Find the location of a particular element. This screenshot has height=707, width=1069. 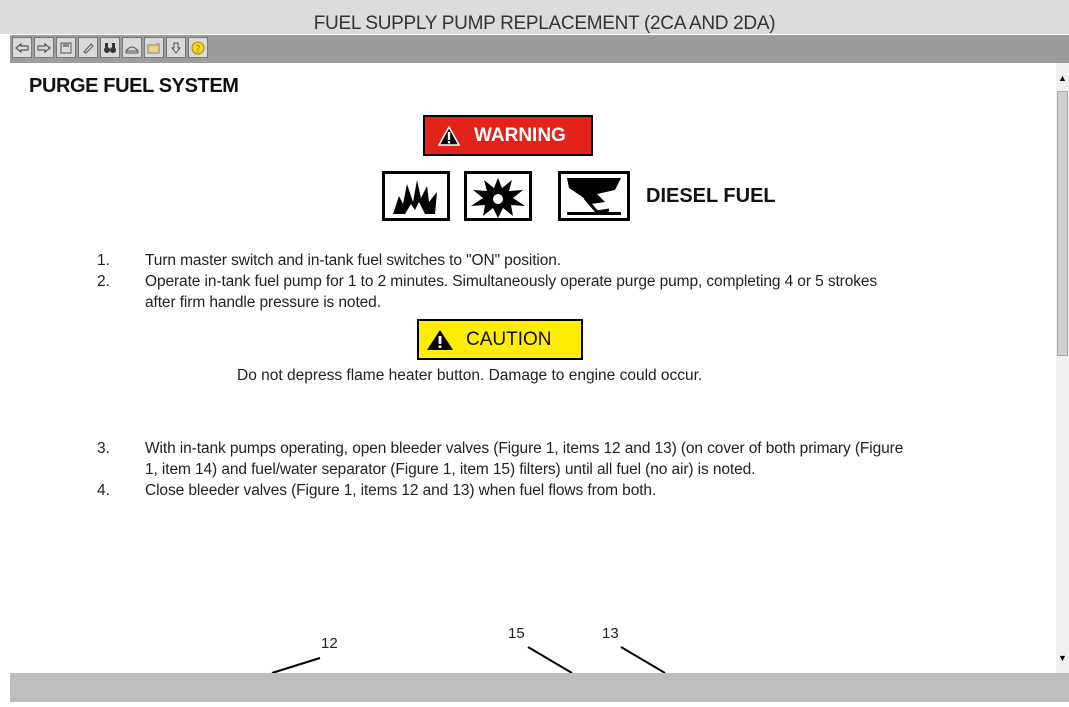

folder-icon is located at coordinates (153, 47).